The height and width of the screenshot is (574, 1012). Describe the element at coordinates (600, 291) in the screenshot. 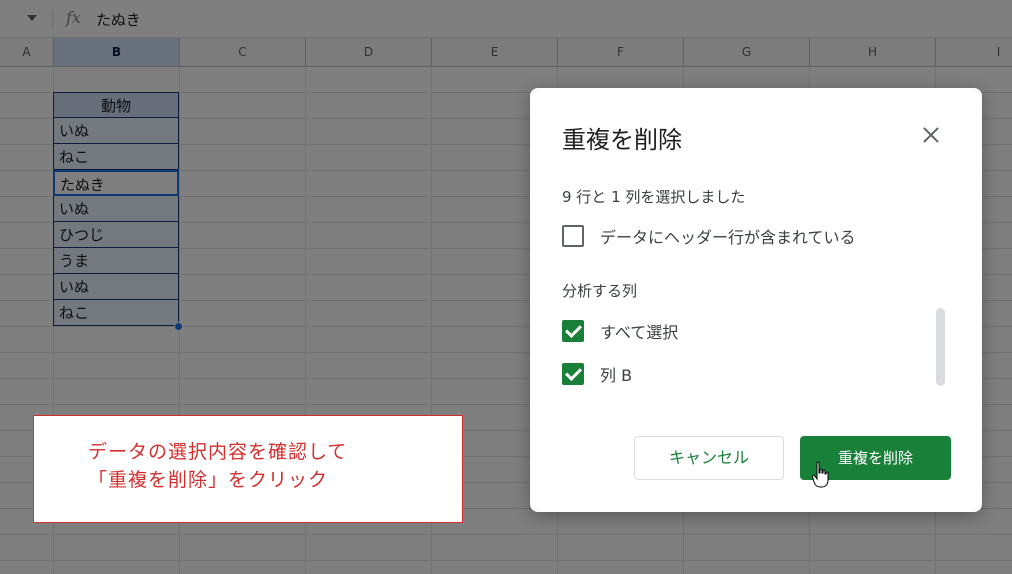

I see `columns-section-label: 分析する列` at that location.